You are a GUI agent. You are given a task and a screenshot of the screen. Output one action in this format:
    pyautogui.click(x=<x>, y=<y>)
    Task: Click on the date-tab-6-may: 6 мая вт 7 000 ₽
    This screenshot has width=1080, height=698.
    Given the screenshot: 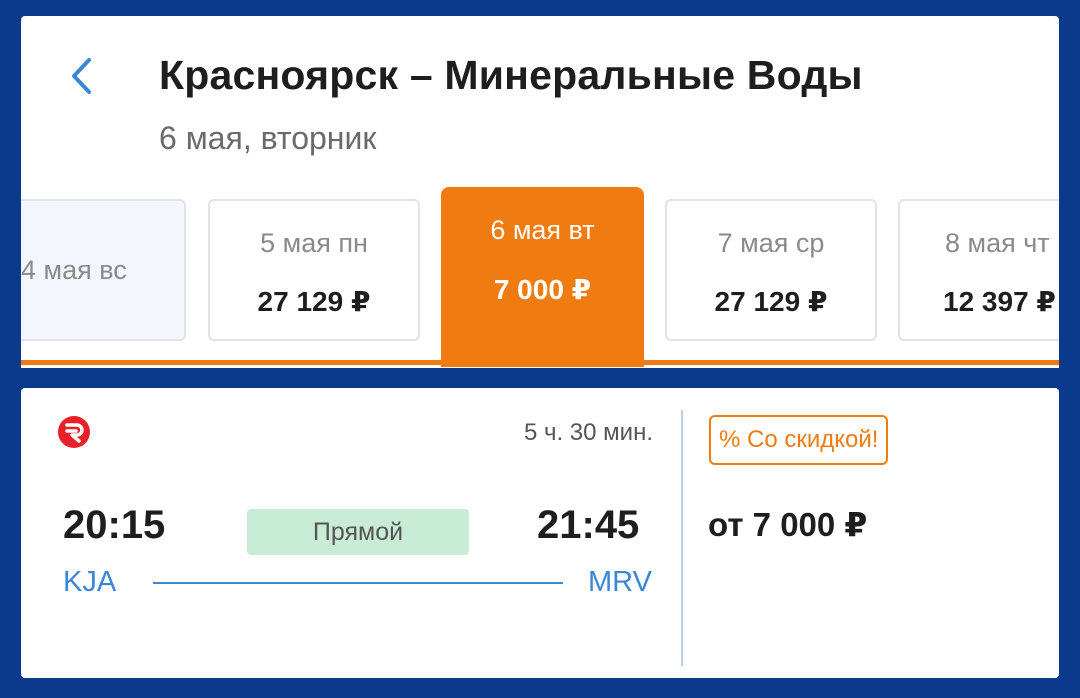 What is the action you would take?
    pyautogui.click(x=542, y=277)
    